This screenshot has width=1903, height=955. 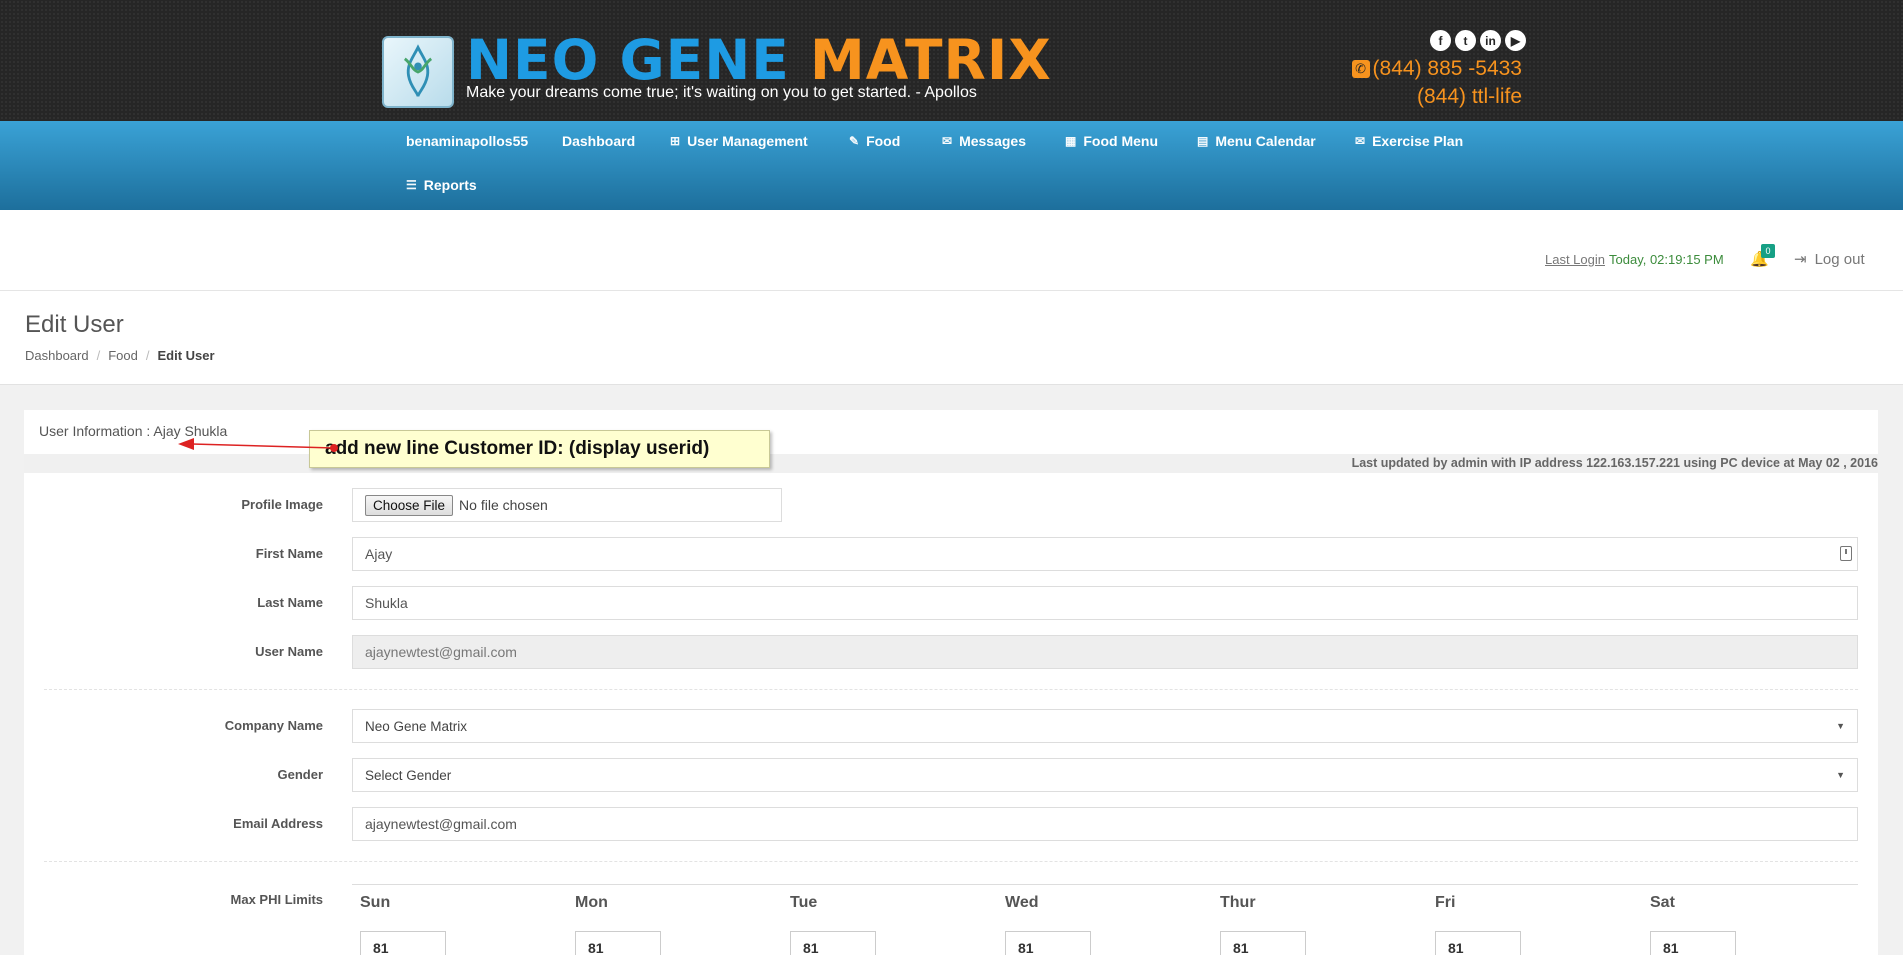 What do you see at coordinates (1839, 259) in the screenshot?
I see `logout-label: Log out` at bounding box center [1839, 259].